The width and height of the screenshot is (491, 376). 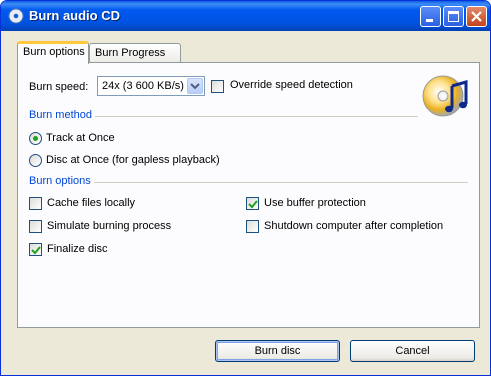 I want to click on burn-options-title: Burn options, so click(x=61, y=181).